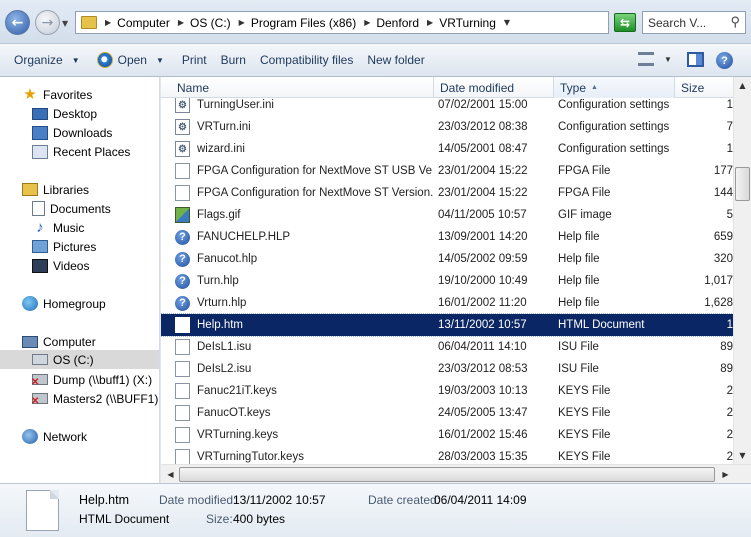 This screenshot has height=537, width=751. Describe the element at coordinates (395, 60) in the screenshot. I see `new-folder-button: New folder` at that location.